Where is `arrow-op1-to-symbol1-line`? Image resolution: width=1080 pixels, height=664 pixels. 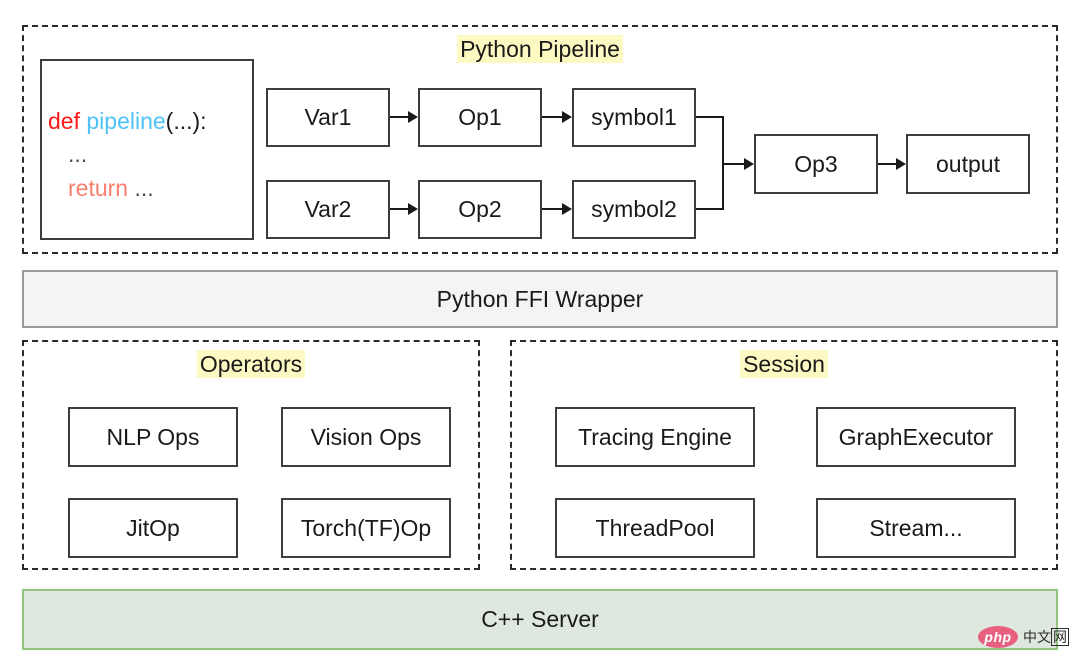 arrow-op1-to-symbol1-line is located at coordinates (552, 117).